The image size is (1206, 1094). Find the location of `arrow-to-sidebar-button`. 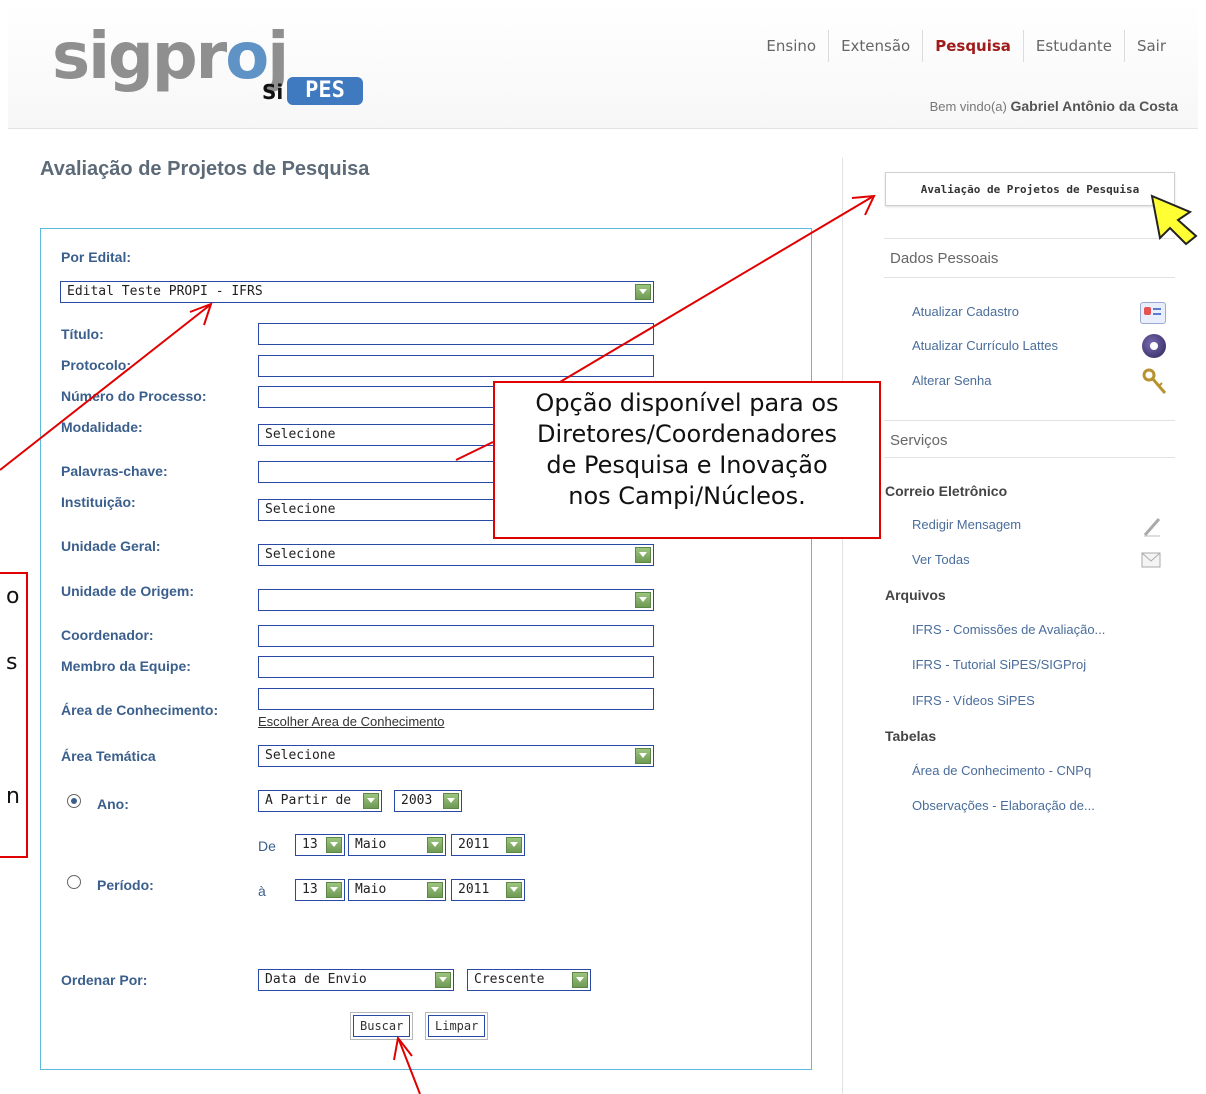

arrow-to-sidebar-button is located at coordinates (716, 289).